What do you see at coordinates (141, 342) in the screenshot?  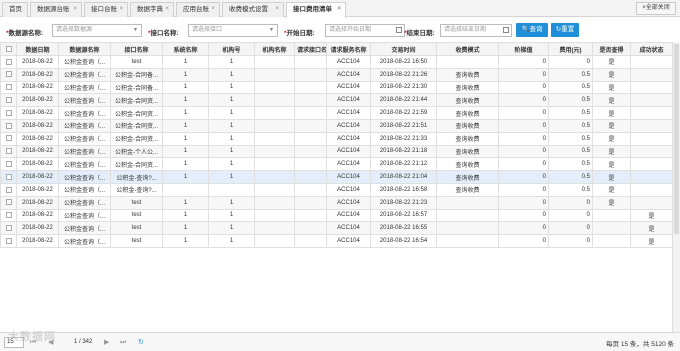 I see `refresh-icon: ↻` at bounding box center [141, 342].